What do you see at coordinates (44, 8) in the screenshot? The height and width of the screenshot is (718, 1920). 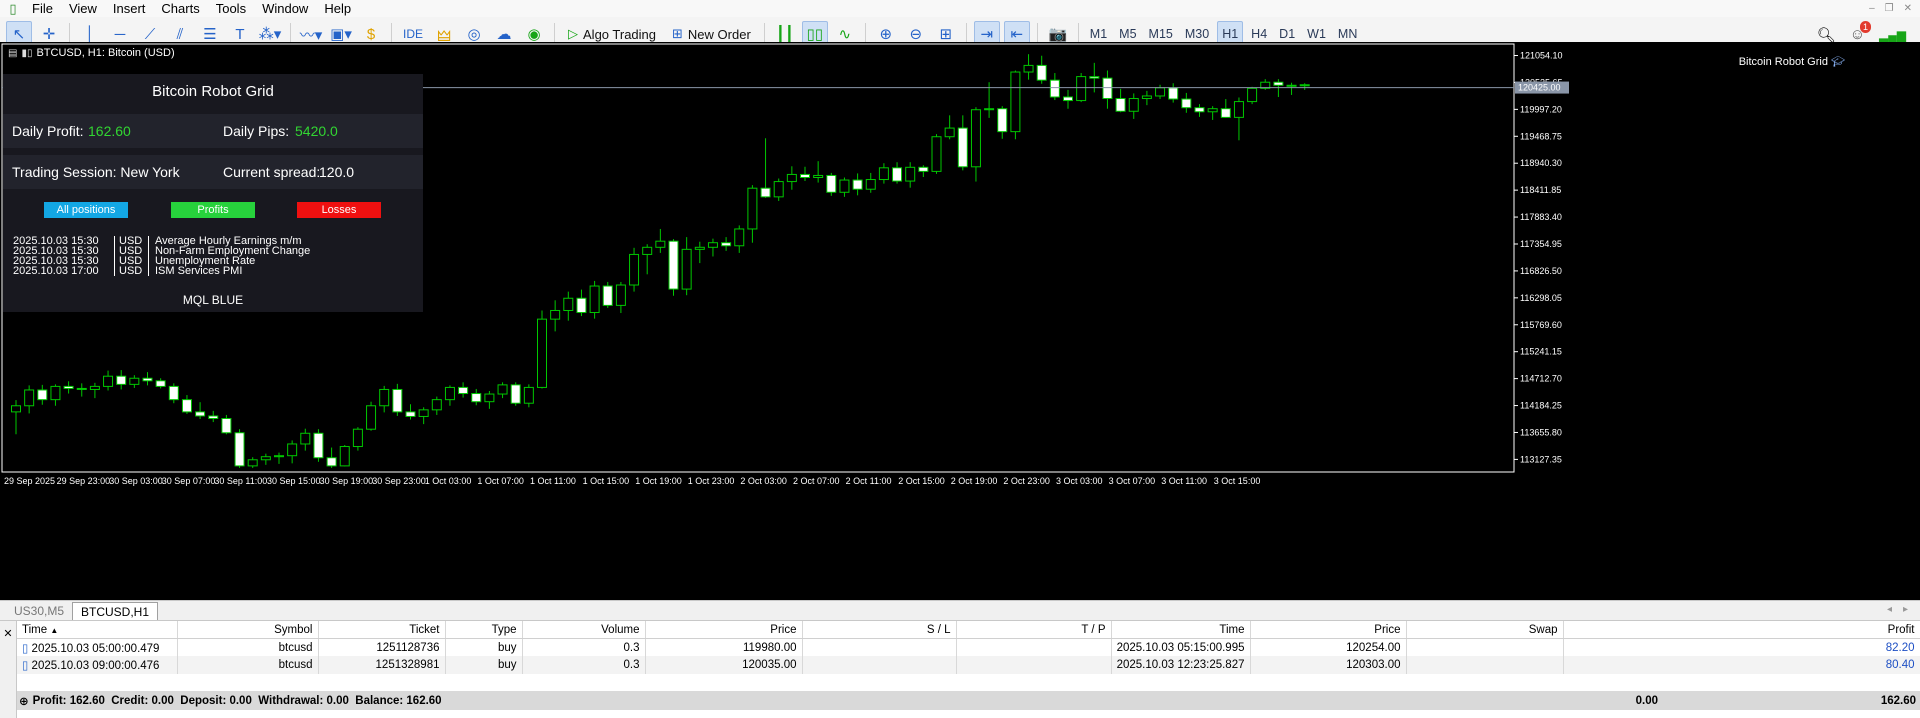 I see `menu-file: File` at bounding box center [44, 8].